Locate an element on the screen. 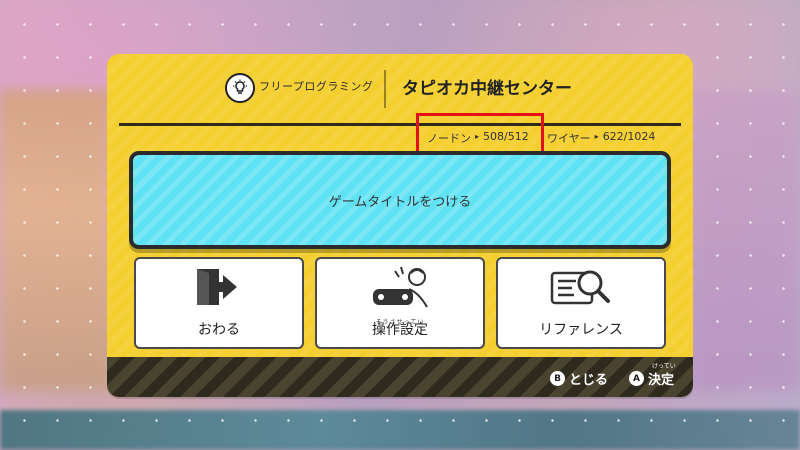 This screenshot has height=450, width=800. header-divider is located at coordinates (385, 89).